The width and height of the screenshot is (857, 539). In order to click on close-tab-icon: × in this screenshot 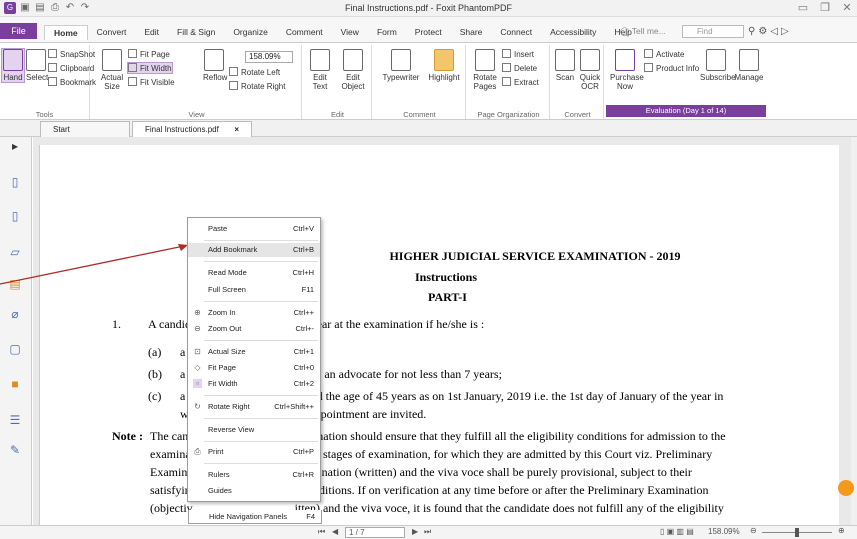, I will do `click(236, 129)`.